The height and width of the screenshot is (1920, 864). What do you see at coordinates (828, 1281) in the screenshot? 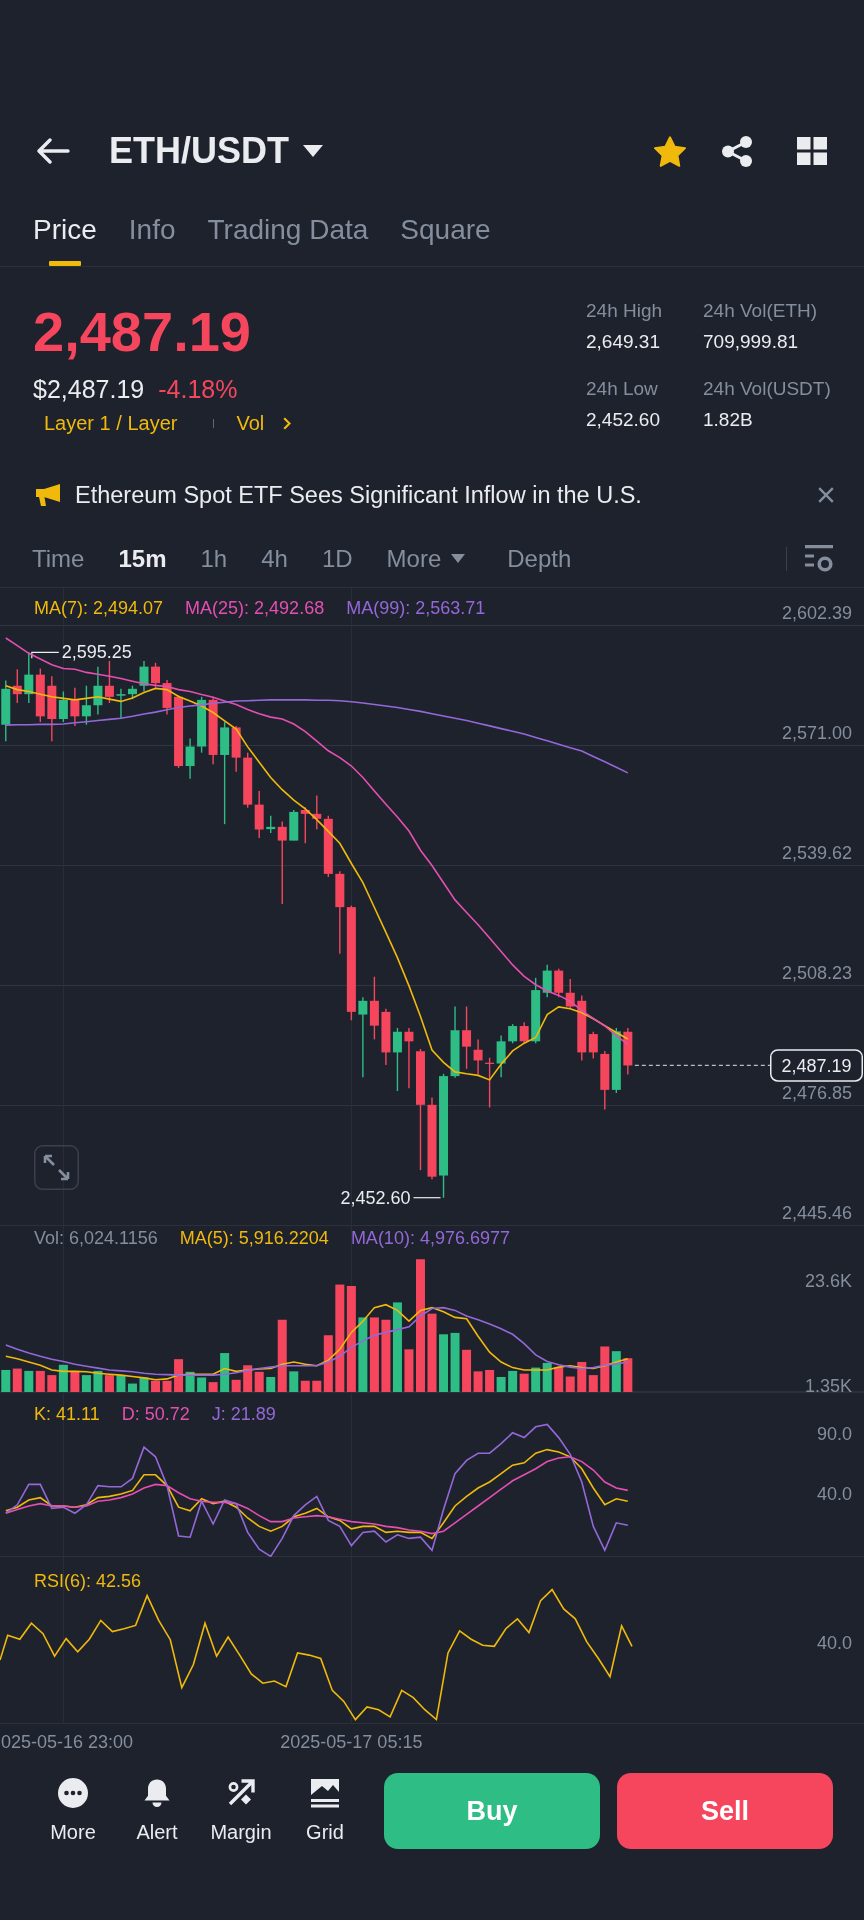
I see `volume-axis-label: 23.6K` at bounding box center [828, 1281].